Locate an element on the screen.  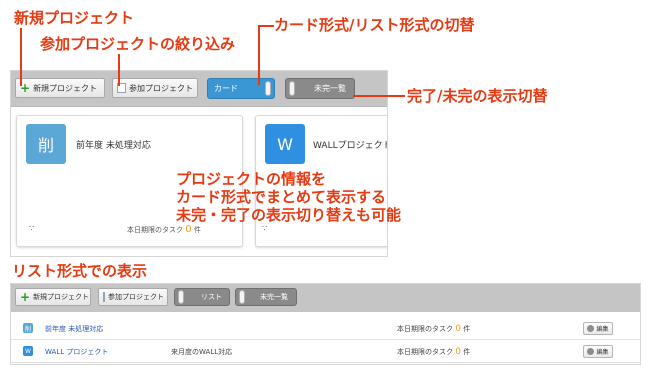
callout-view-toggle: カード形式/リスト形式の切替 is located at coordinates (374, 25).